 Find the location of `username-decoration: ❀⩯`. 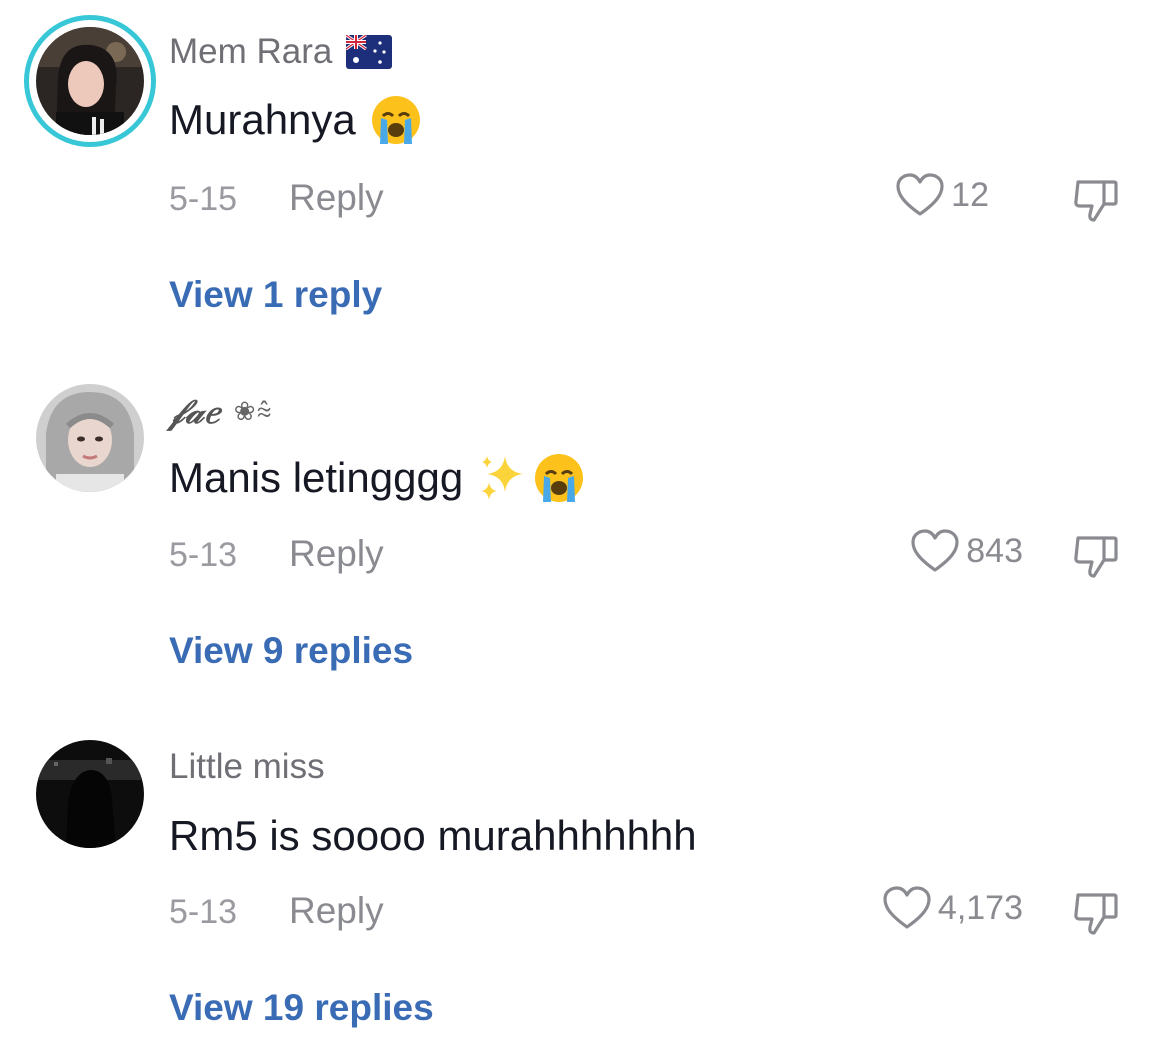

username-decoration: ❀⩯ is located at coordinates (253, 411).